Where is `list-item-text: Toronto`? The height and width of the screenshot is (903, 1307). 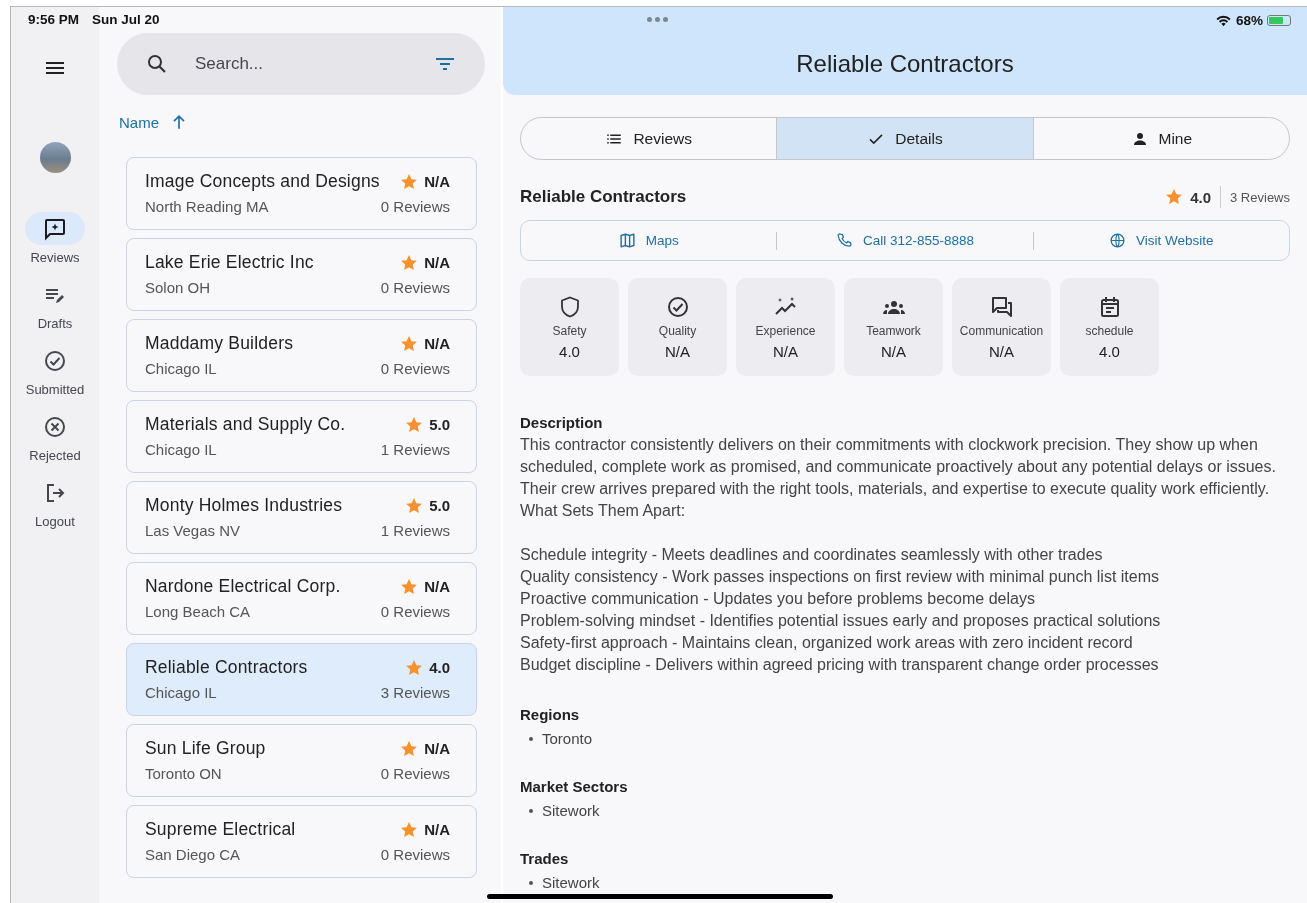
list-item-text: Toronto is located at coordinates (567, 738).